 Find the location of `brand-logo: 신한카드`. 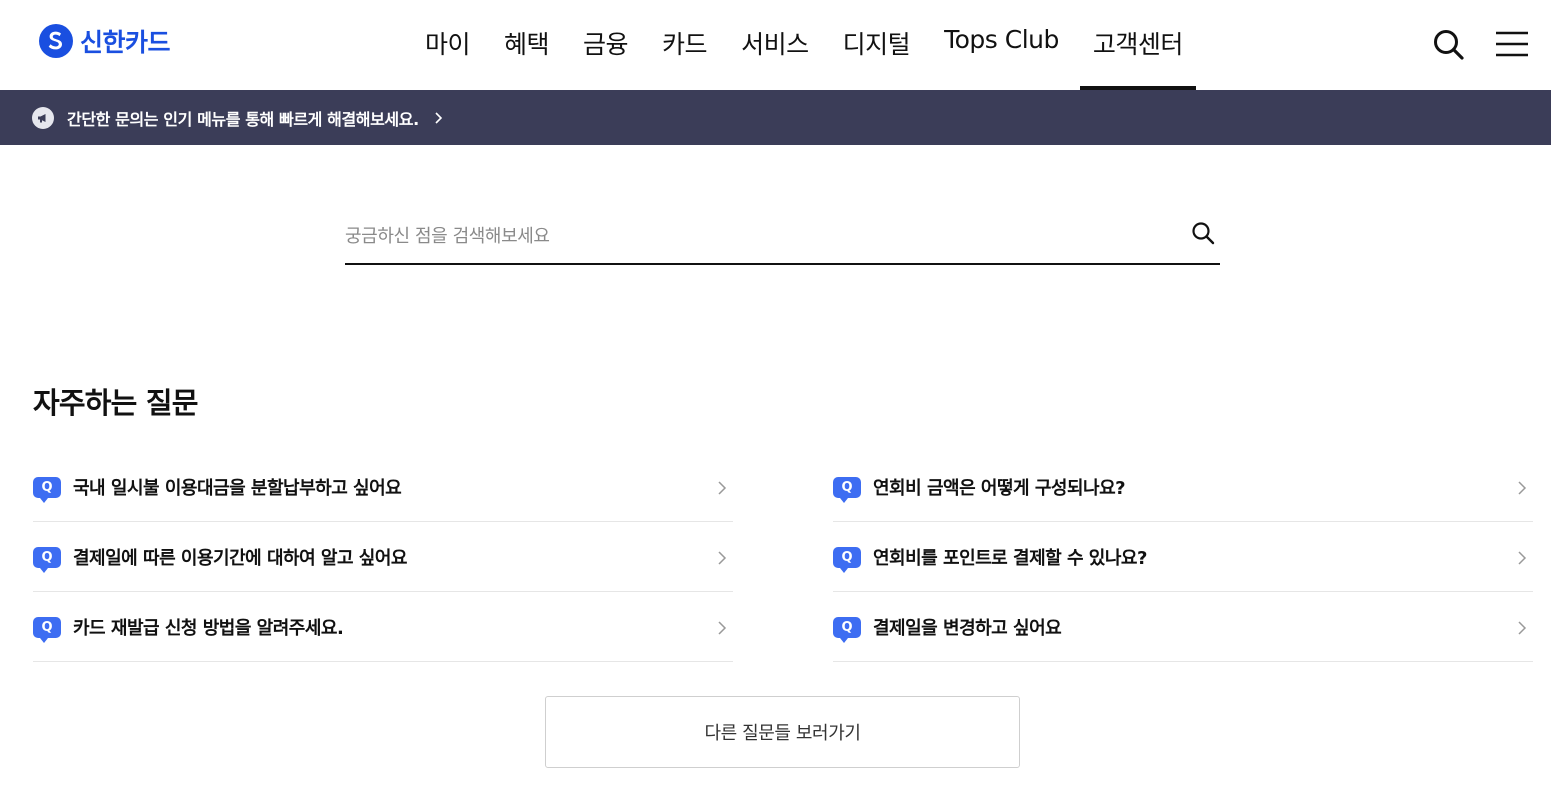

brand-logo: 신한카드 is located at coordinates (104, 41).